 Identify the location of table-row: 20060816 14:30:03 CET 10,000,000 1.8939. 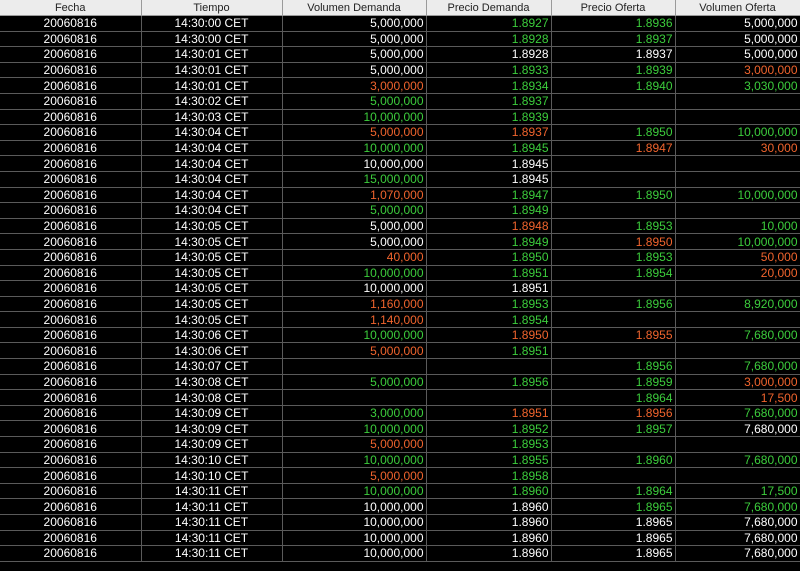
(400, 117).